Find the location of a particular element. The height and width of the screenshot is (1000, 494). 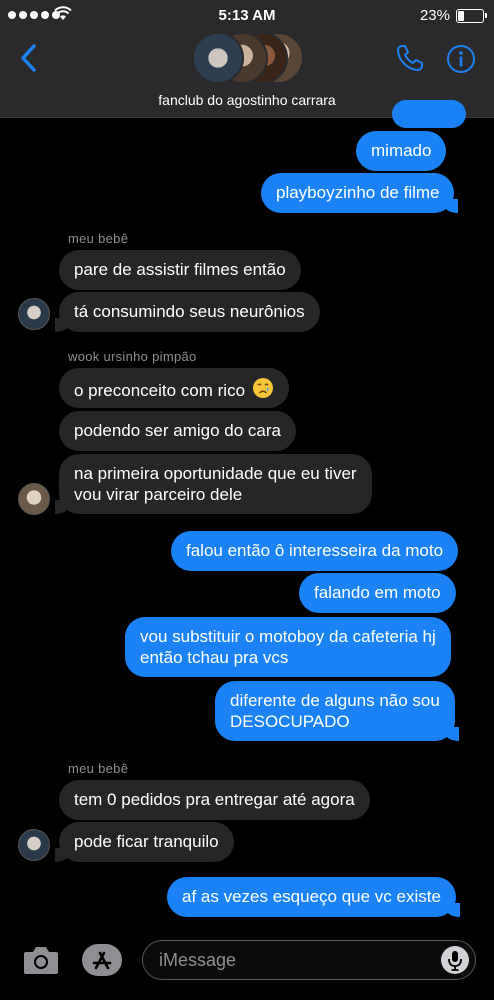

message-bubble-partial is located at coordinates (429, 114).